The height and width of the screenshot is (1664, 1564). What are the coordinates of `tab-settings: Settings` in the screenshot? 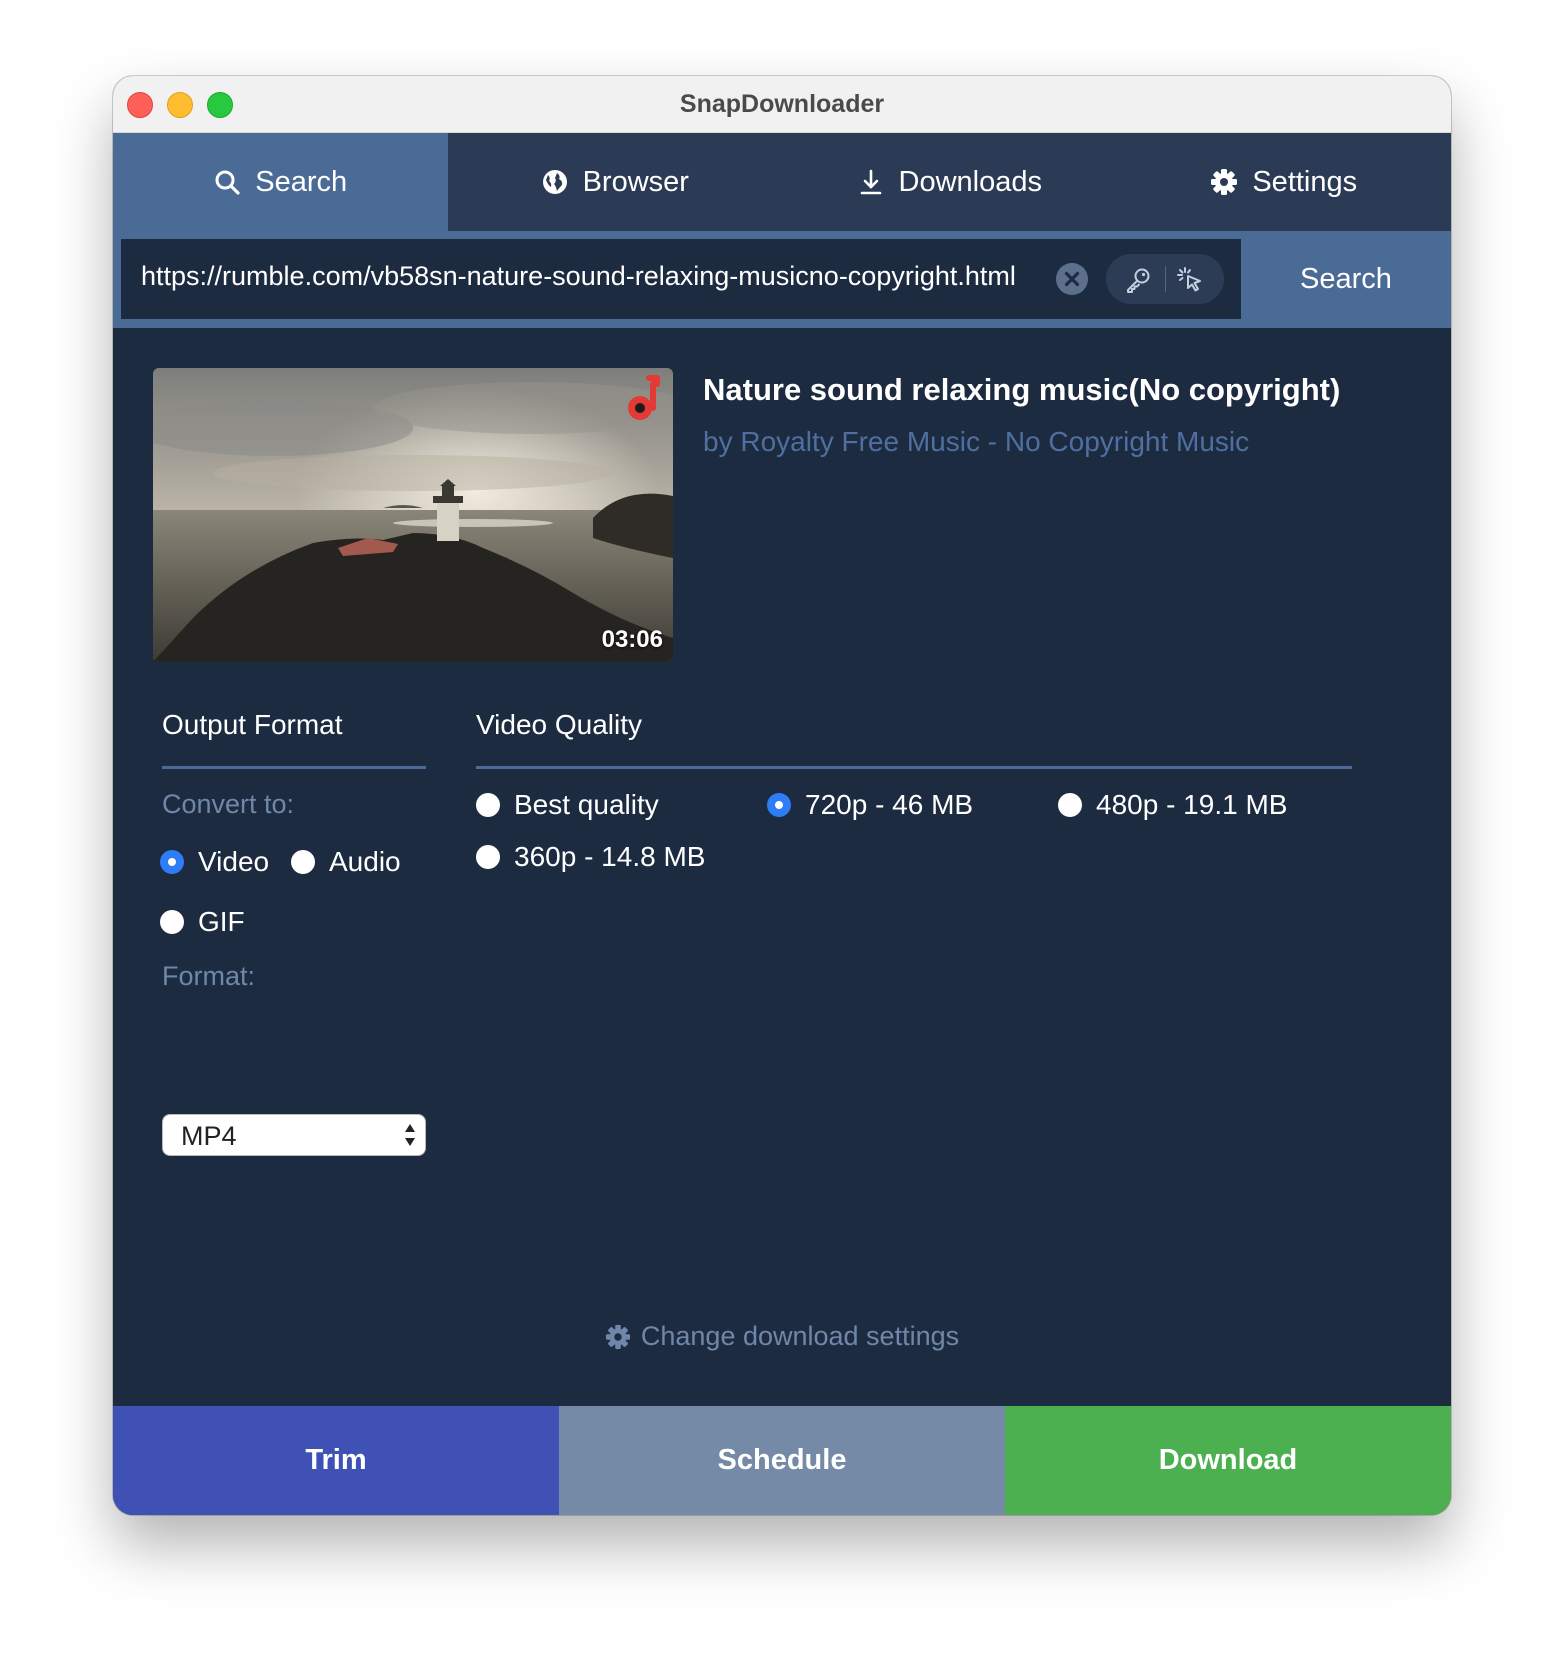 It's located at (1284, 182).